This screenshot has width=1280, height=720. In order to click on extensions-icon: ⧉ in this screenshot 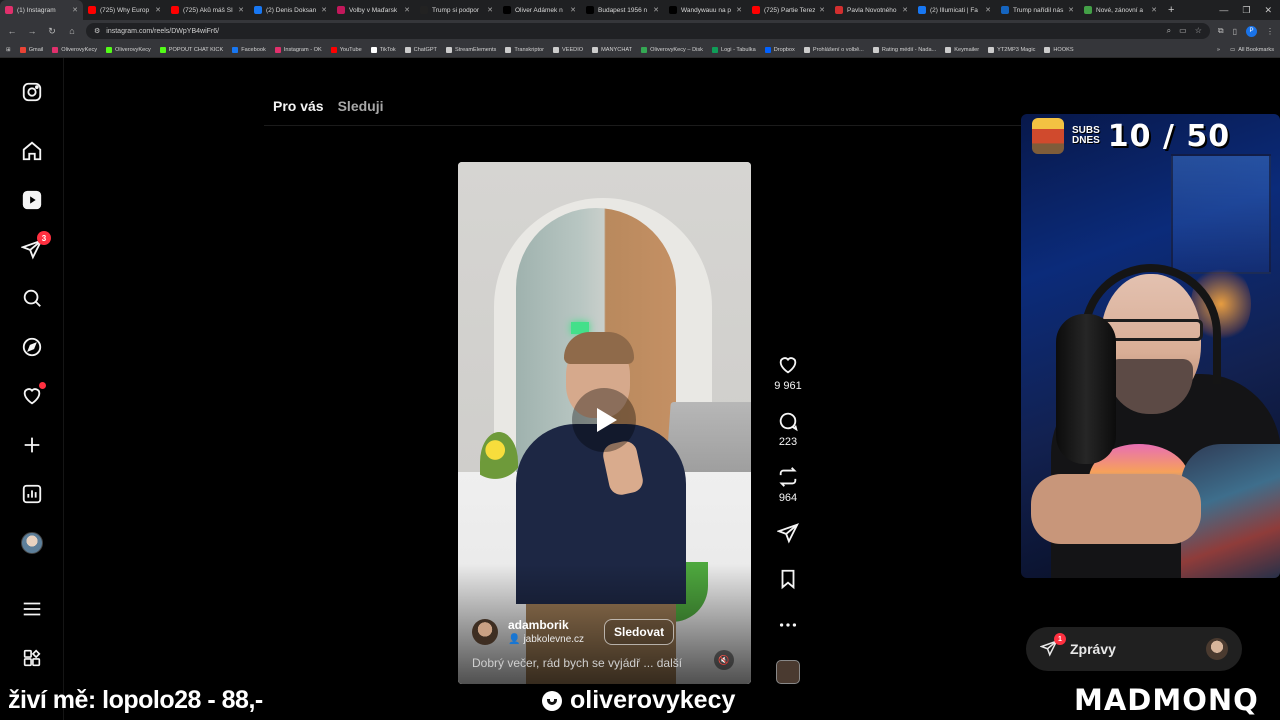, I will do `click(1221, 31)`.